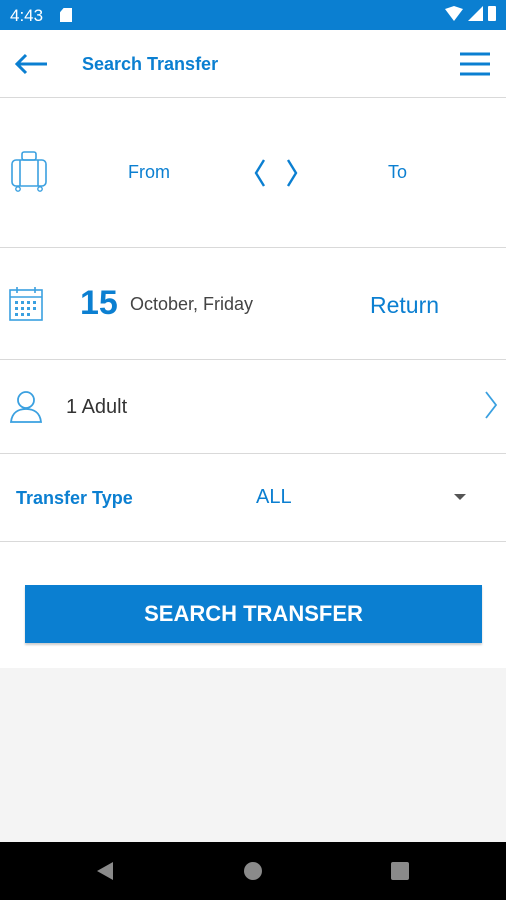  Describe the element at coordinates (99, 303) in the screenshot. I see `departure-day: 15` at that location.